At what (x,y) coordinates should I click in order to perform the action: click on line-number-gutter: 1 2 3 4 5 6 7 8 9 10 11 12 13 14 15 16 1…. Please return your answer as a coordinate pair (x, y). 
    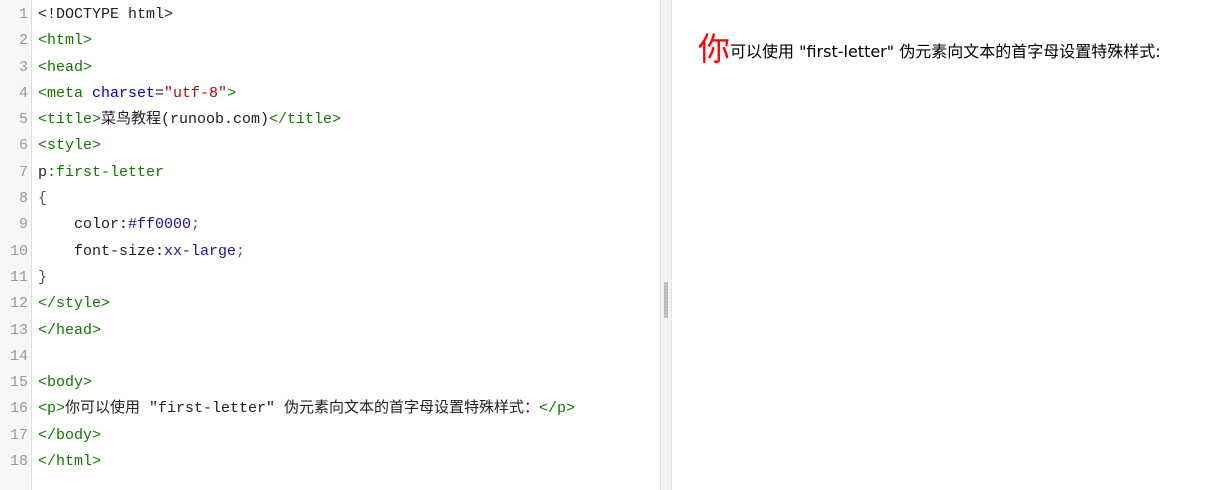
    Looking at the image, I should click on (16, 245).